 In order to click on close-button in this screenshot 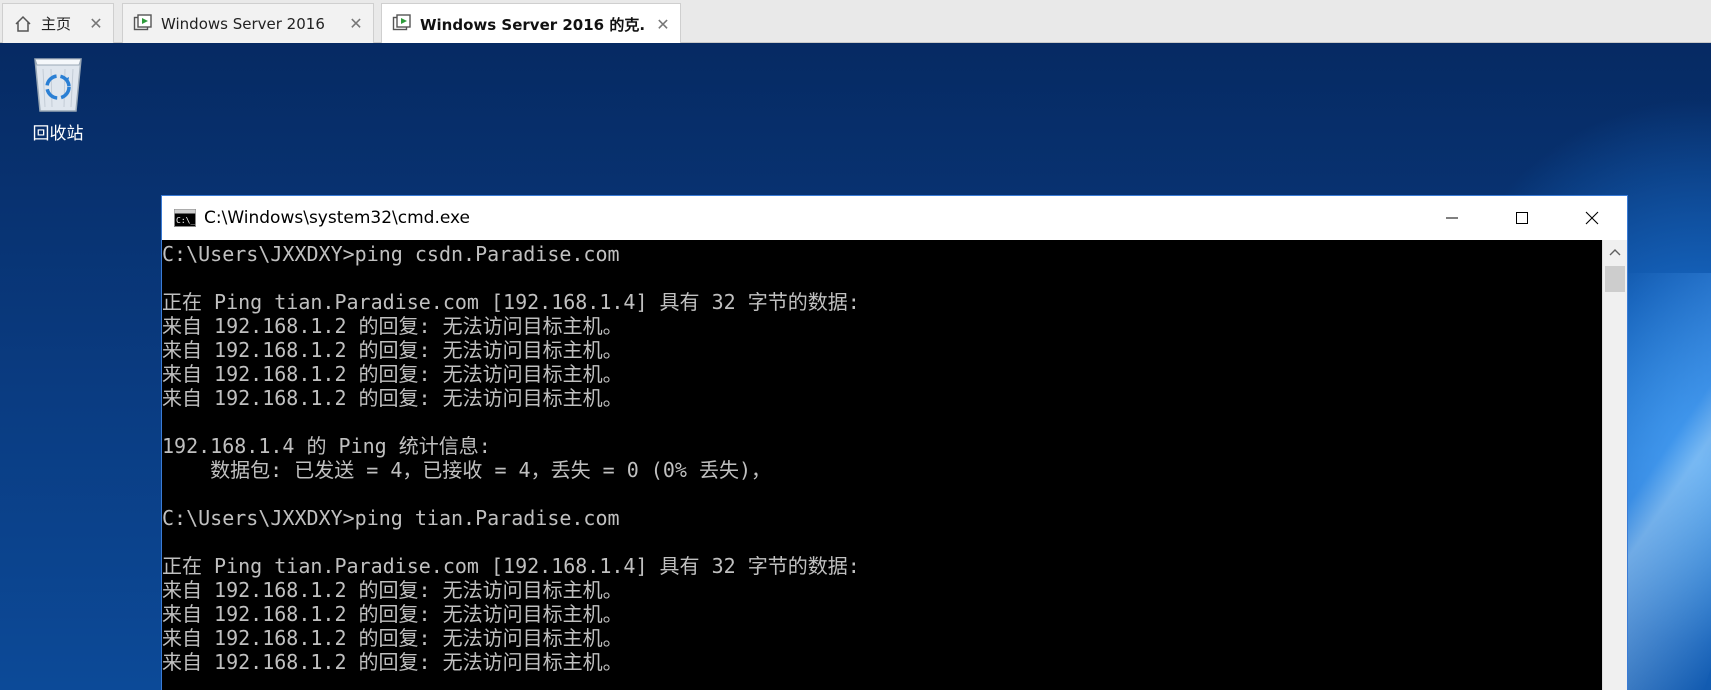, I will do `click(1592, 218)`.